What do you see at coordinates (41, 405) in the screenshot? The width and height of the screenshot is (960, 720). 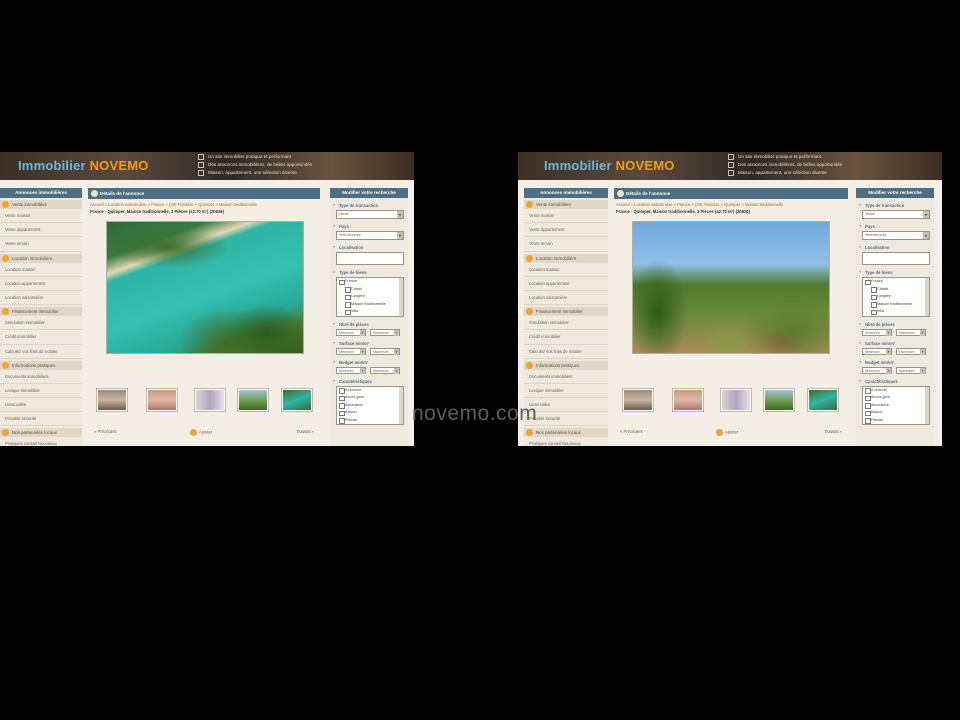 I see `nav-item: Liens utiles` at bounding box center [41, 405].